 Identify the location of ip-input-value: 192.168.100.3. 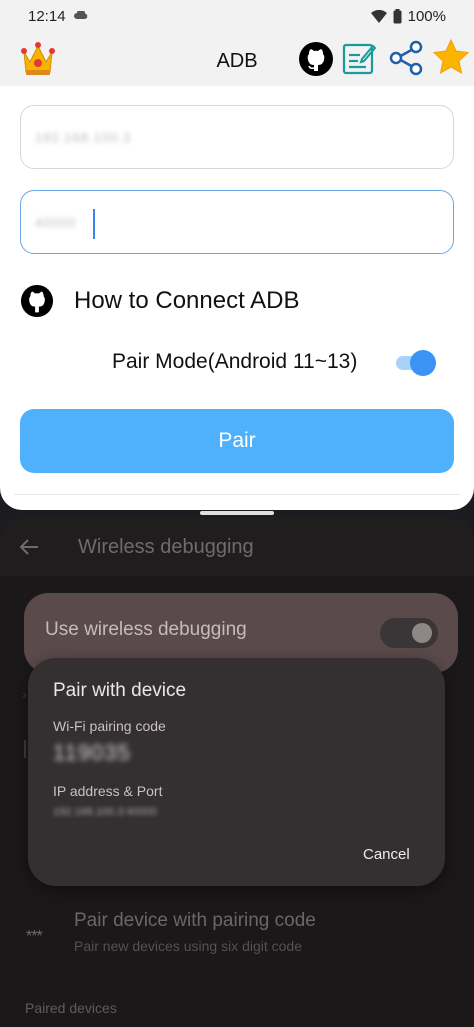
(83, 137).